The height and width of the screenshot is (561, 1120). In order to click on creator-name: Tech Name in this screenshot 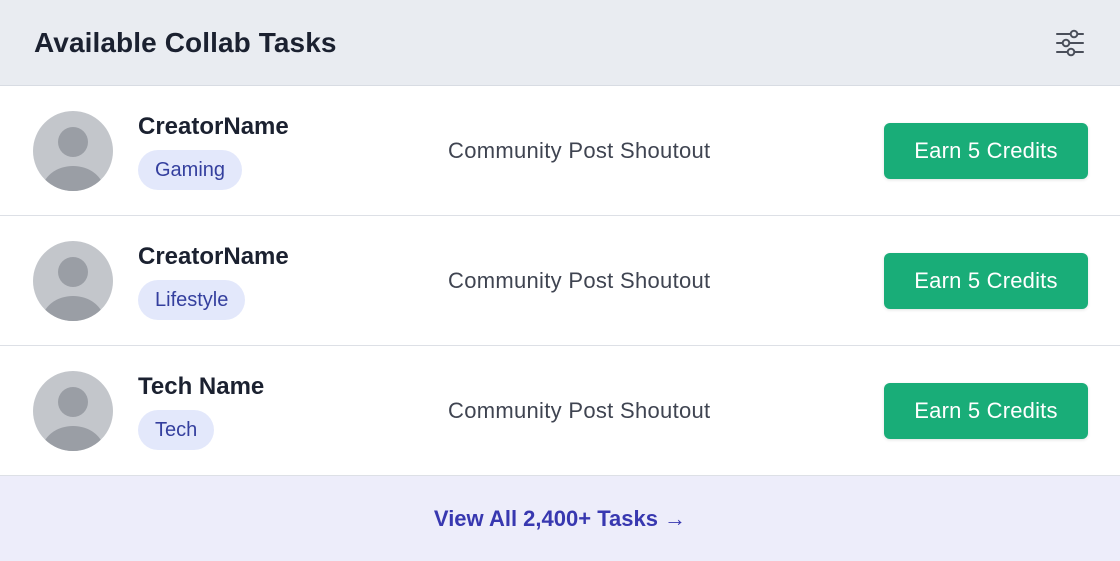, I will do `click(201, 386)`.